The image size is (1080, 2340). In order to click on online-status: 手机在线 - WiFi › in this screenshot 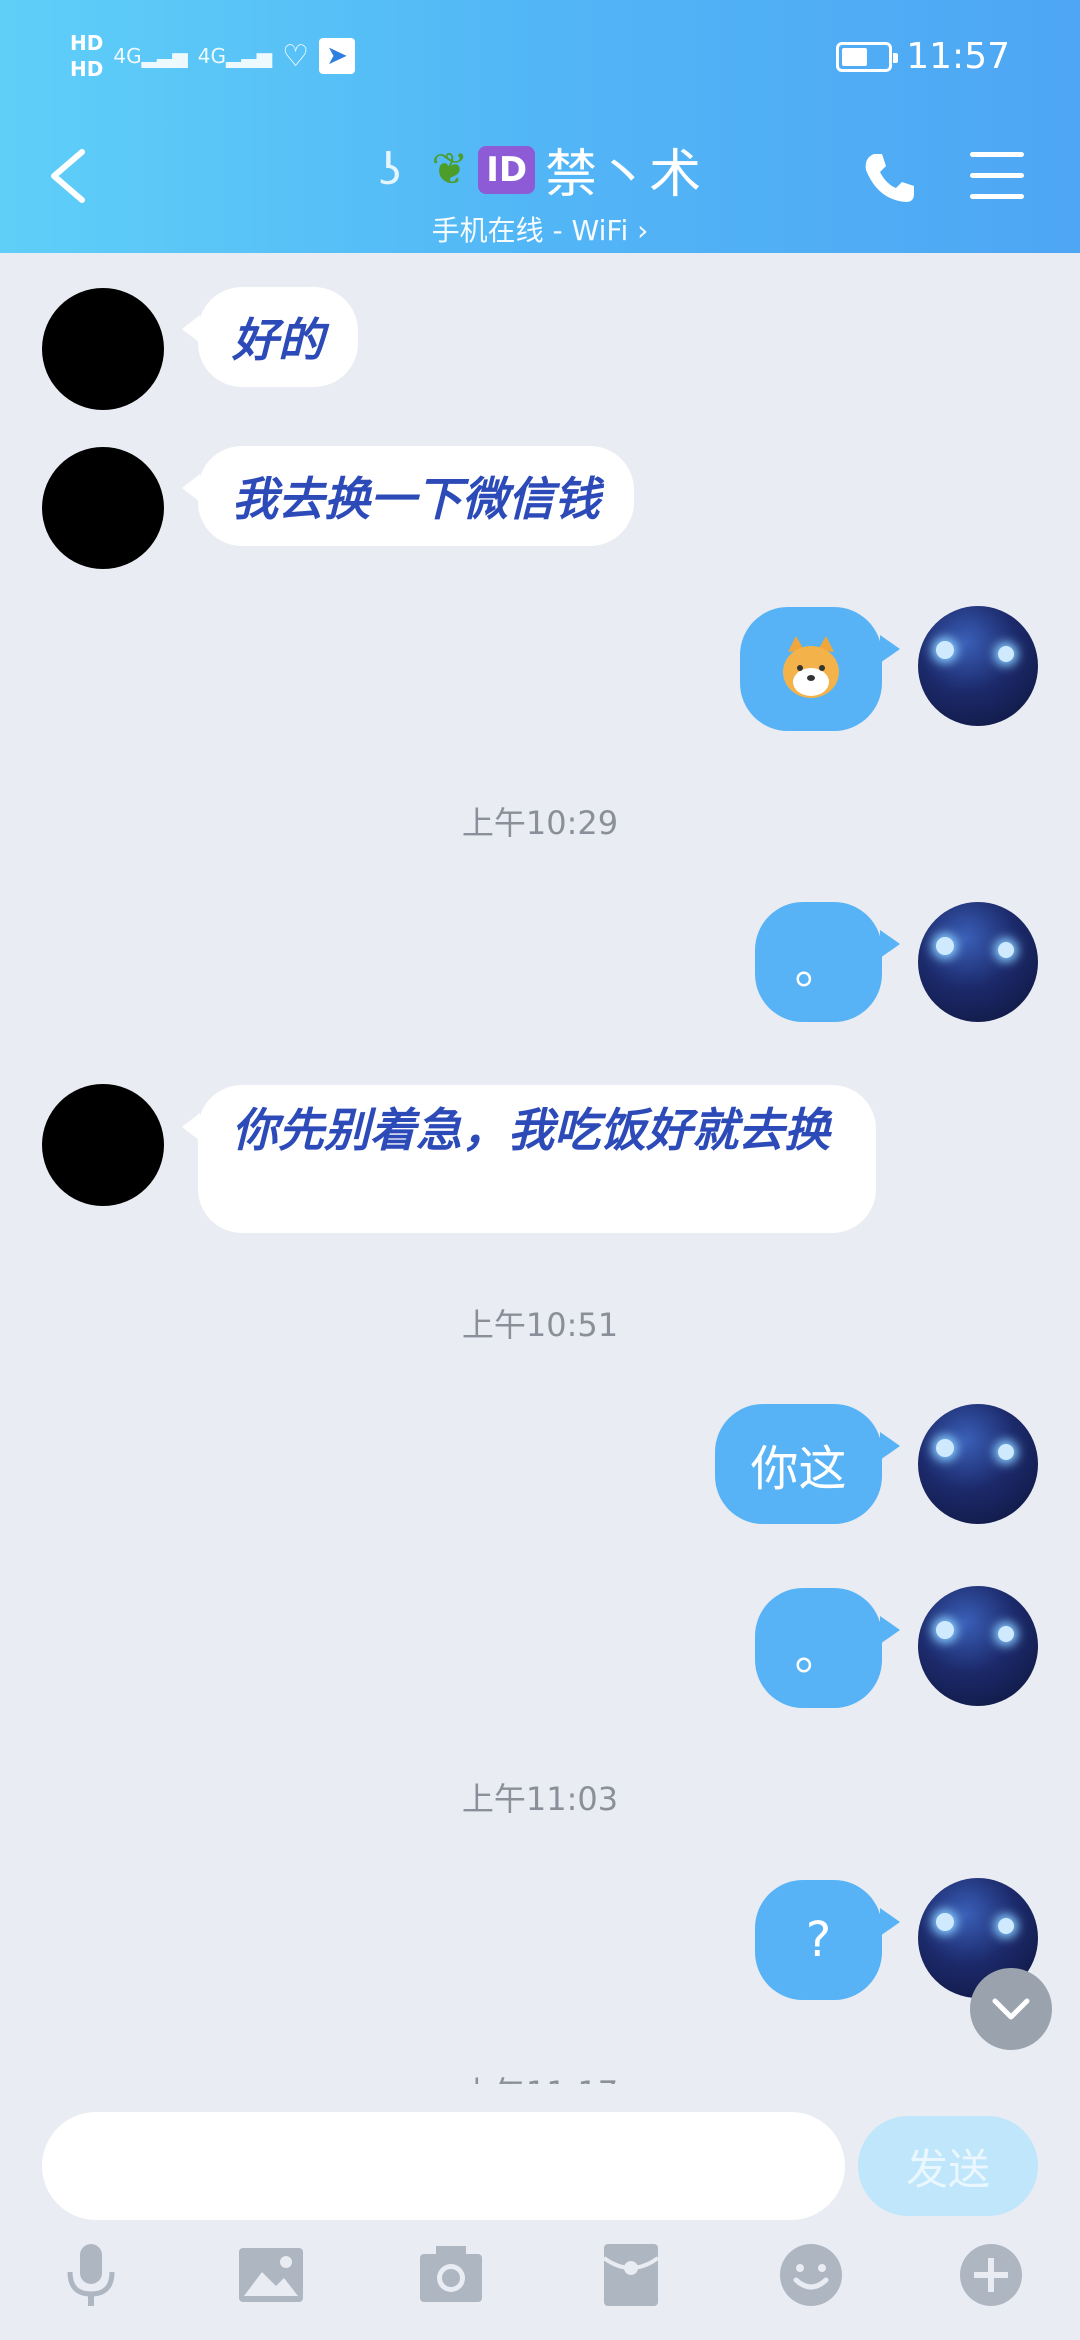, I will do `click(540, 229)`.